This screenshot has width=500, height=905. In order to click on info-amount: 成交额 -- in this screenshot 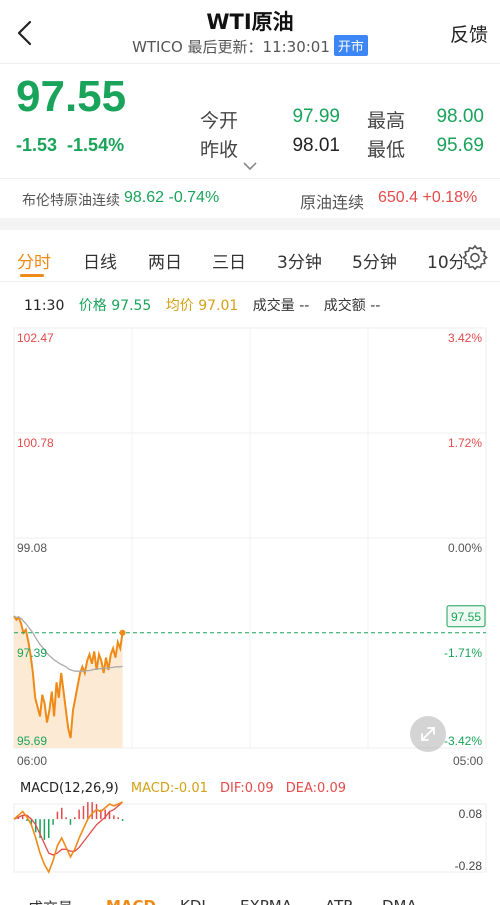, I will do `click(352, 306)`.